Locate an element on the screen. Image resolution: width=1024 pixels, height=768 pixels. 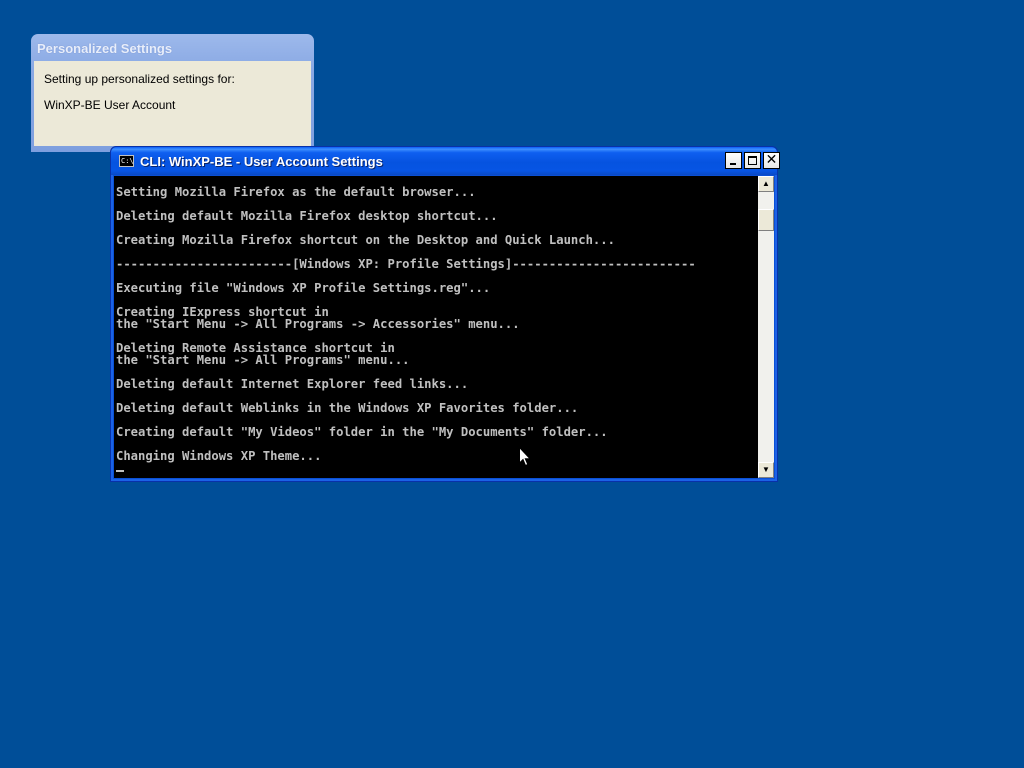
arrow-up-icon: ▲ is located at coordinates (766, 183).